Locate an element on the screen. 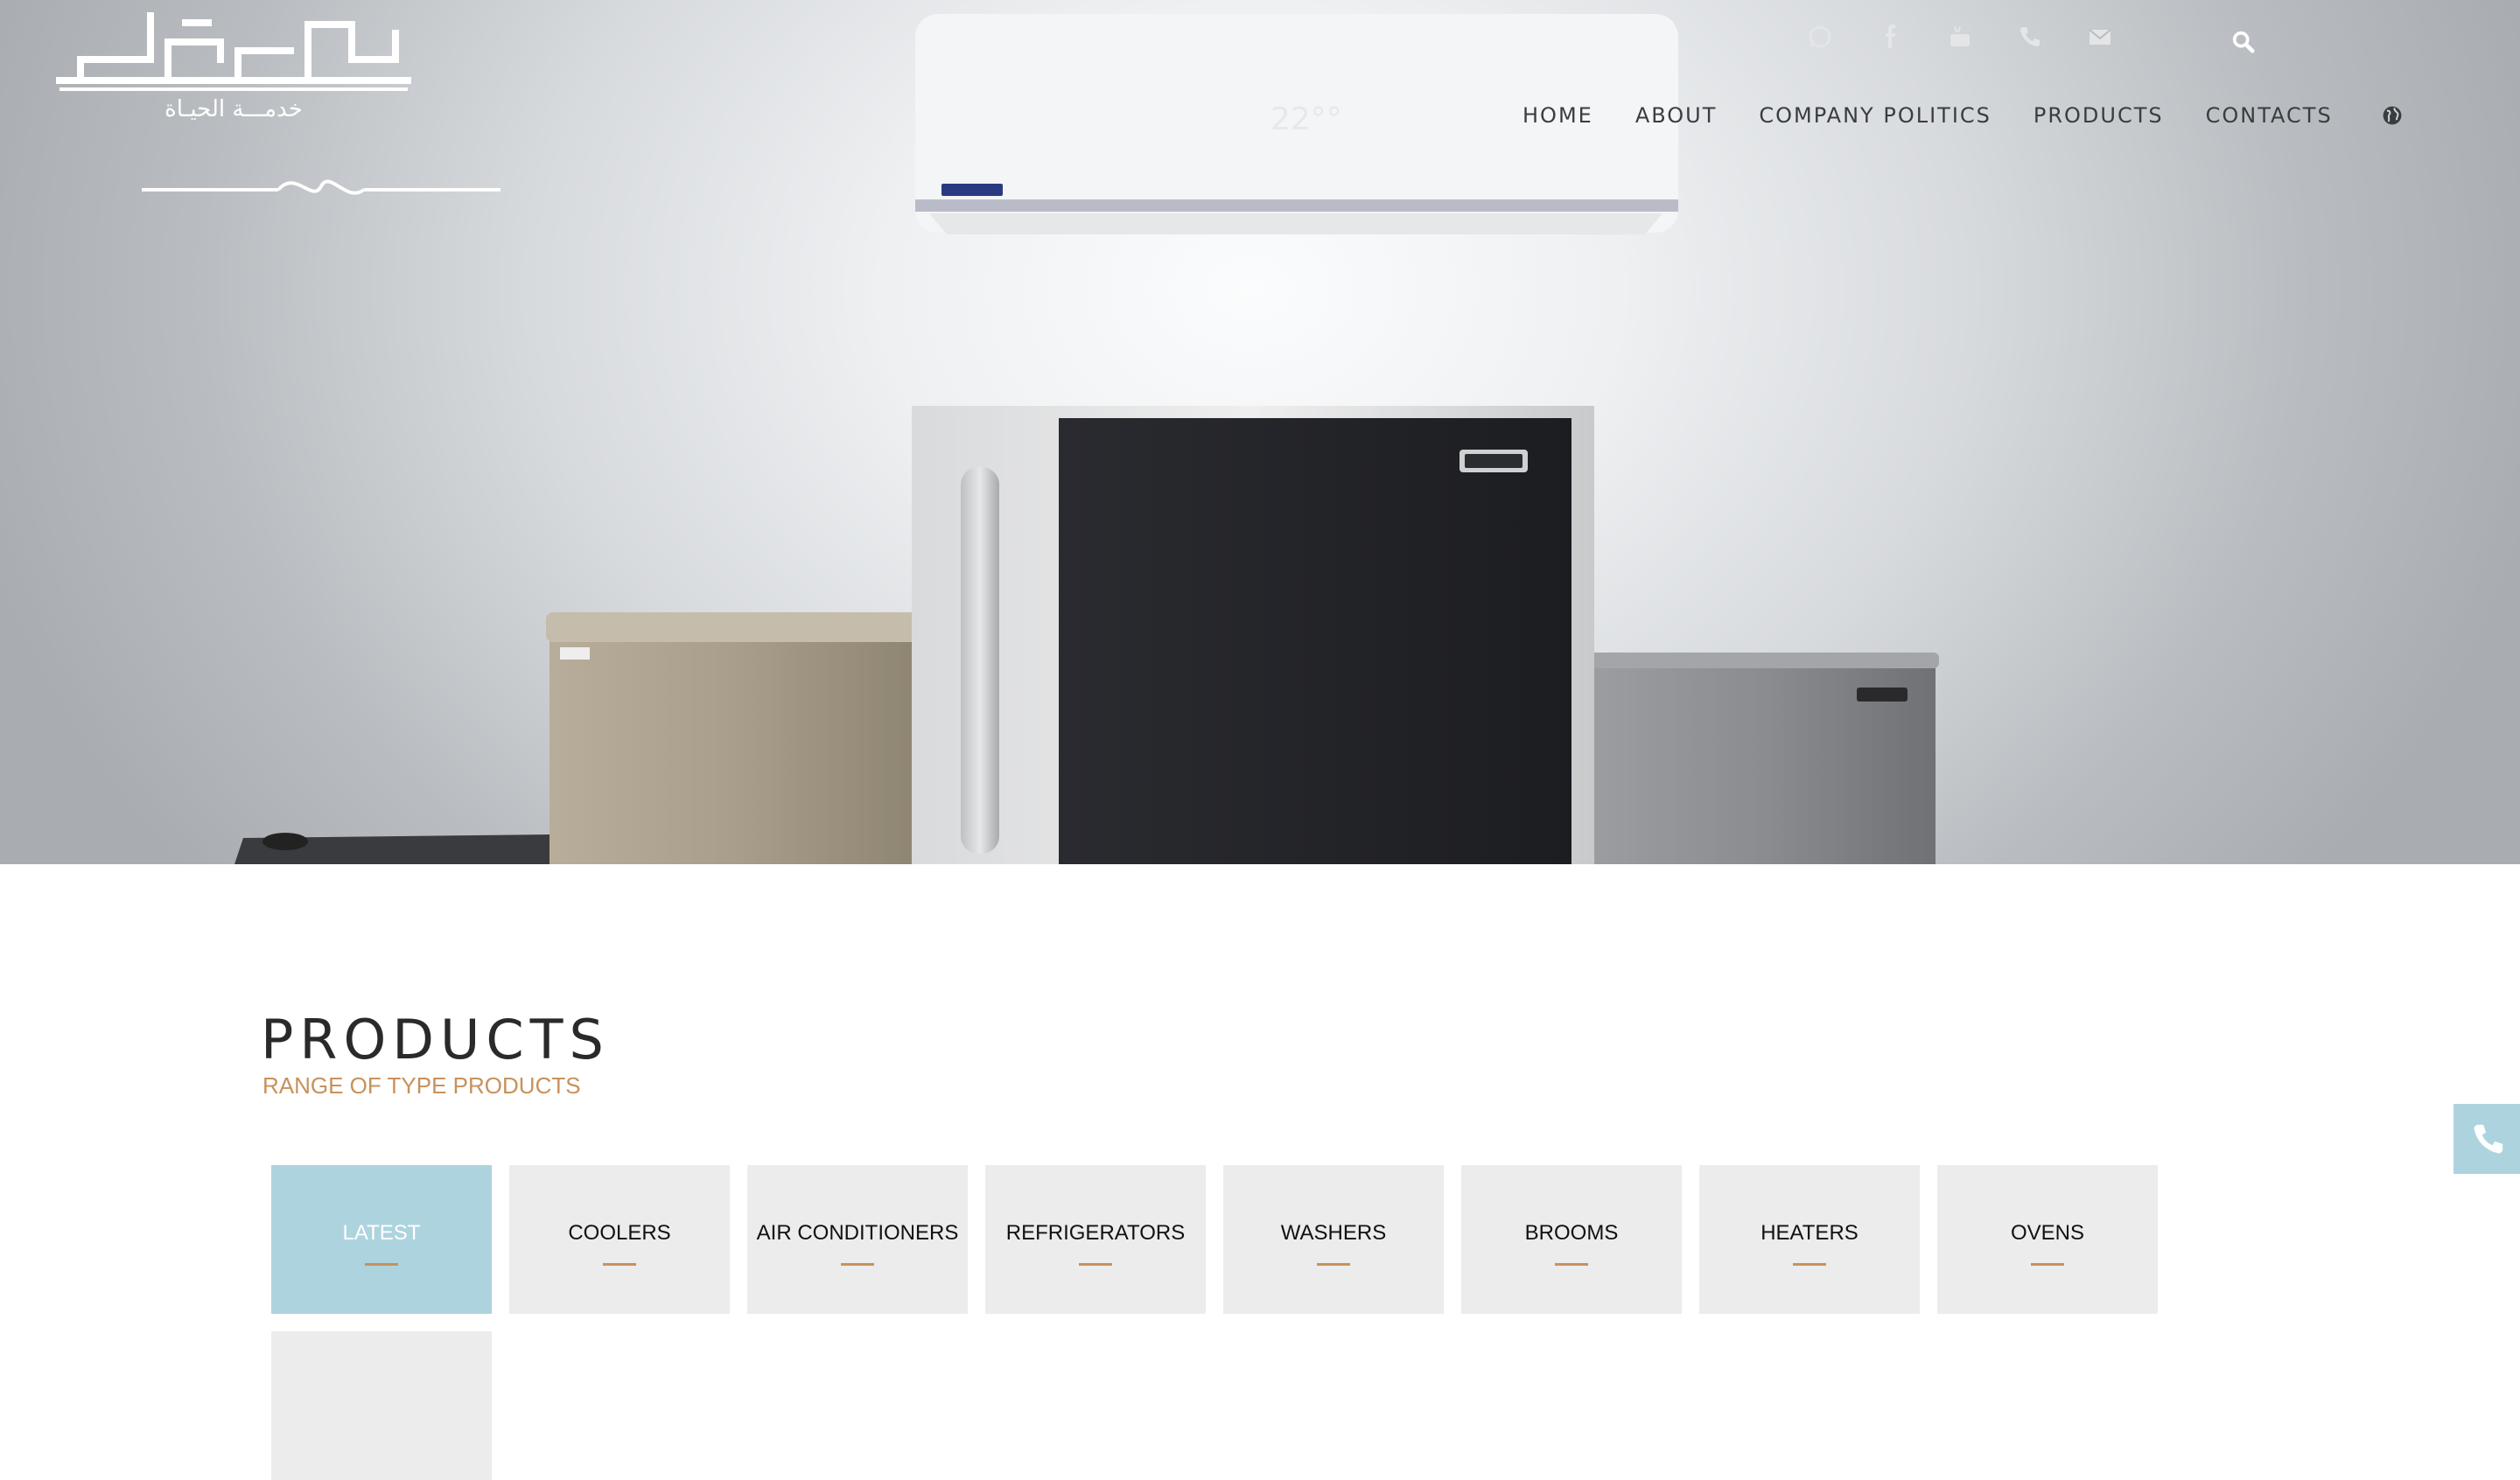  tab-label: HEATERS is located at coordinates (1809, 1233).